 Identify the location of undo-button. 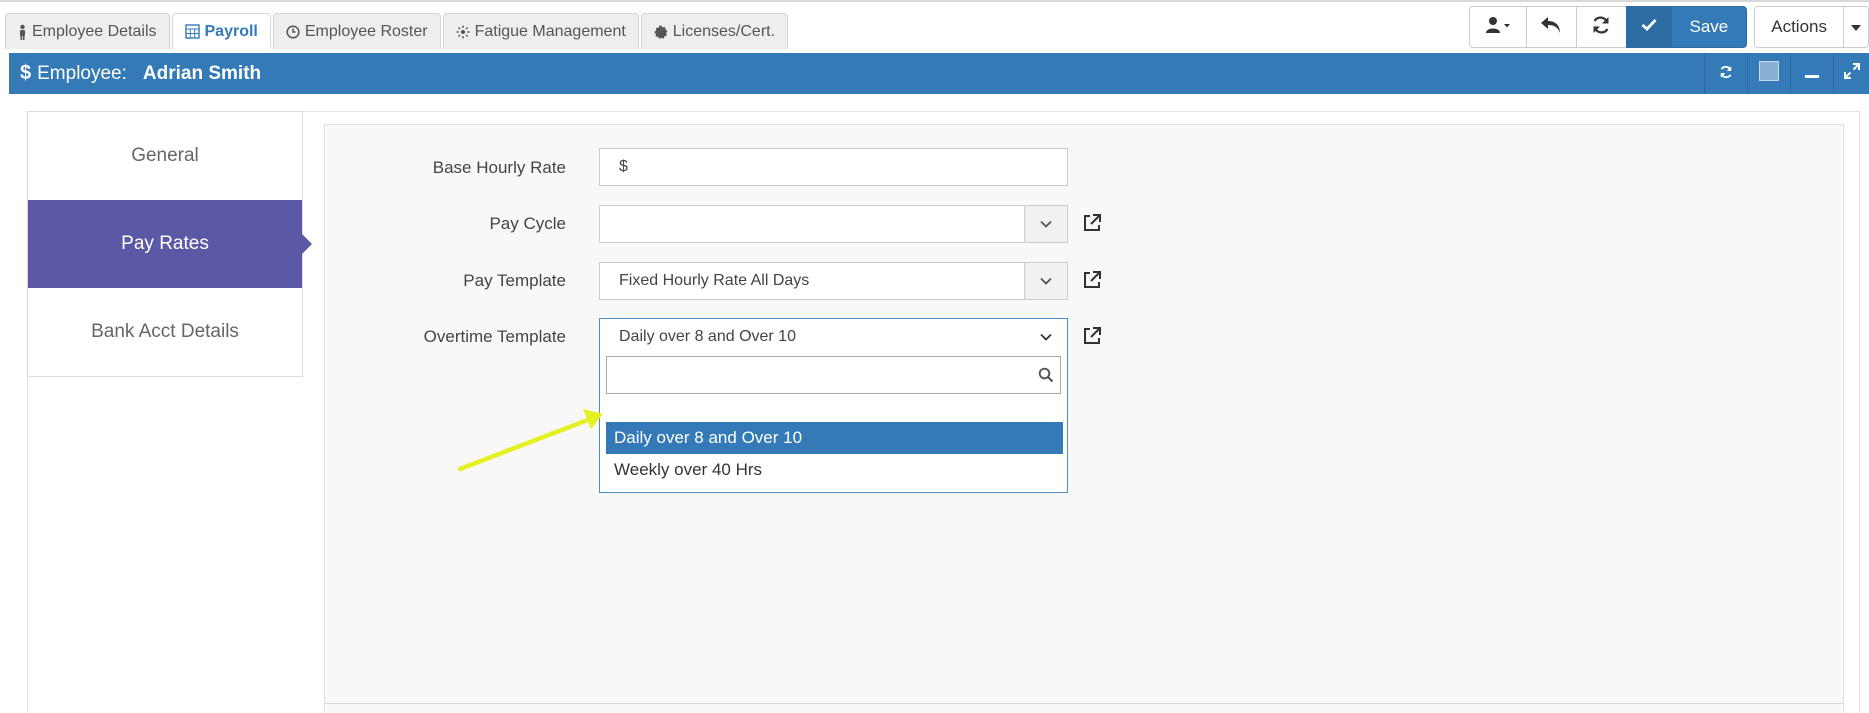
(1551, 27).